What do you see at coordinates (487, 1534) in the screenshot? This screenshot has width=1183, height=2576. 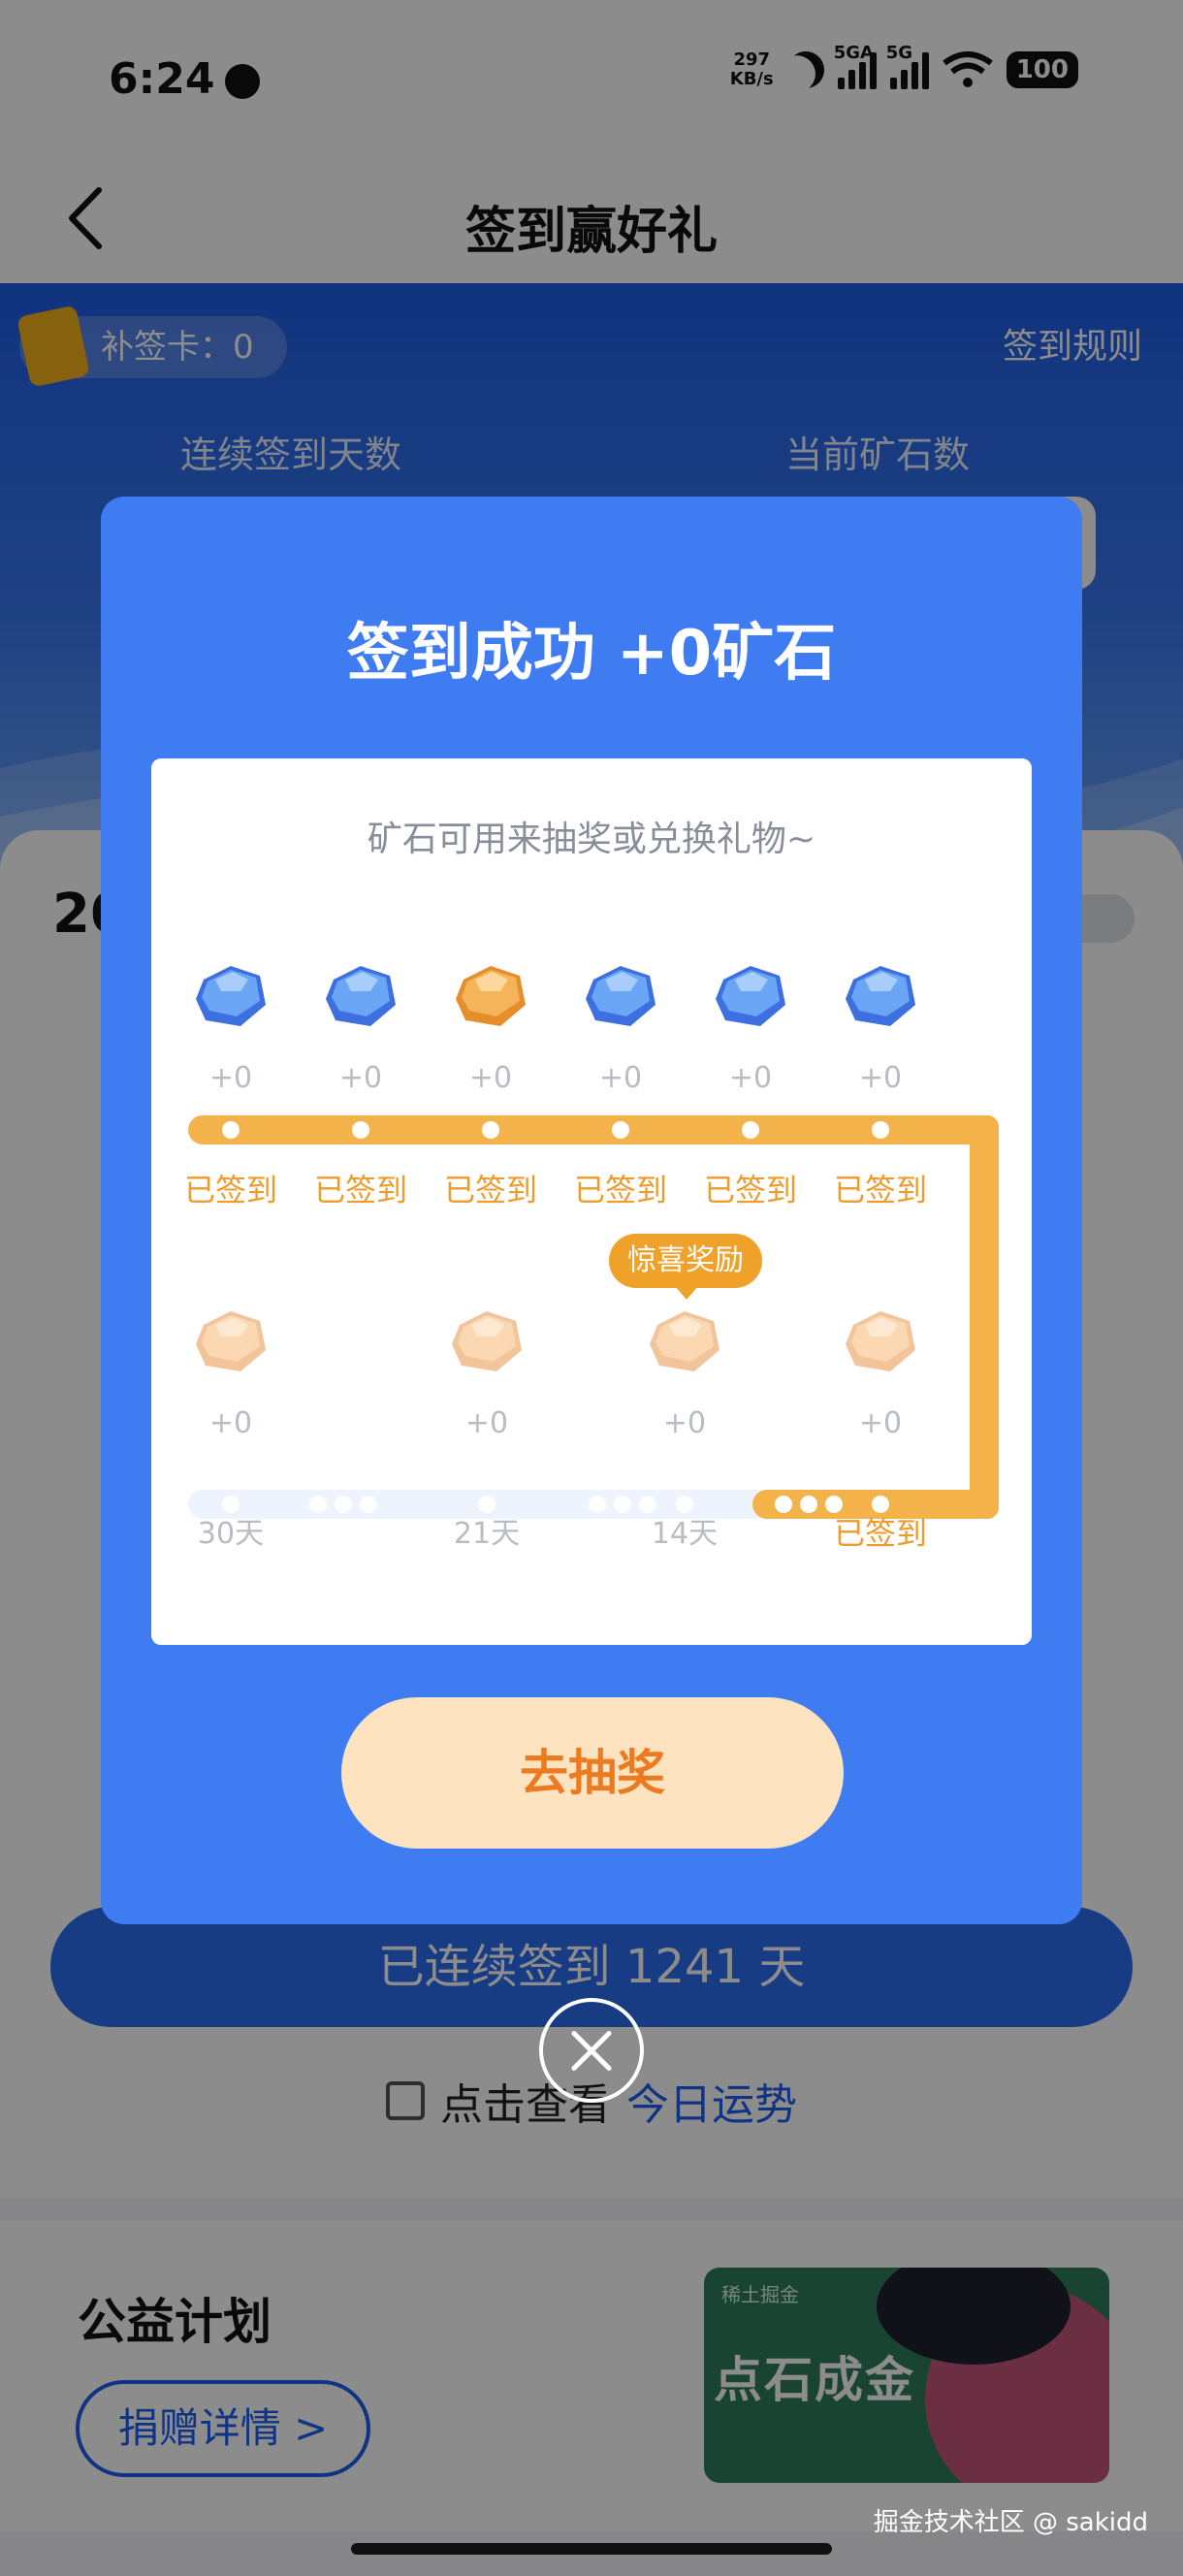 I see `day-milestone-label: 21天` at bounding box center [487, 1534].